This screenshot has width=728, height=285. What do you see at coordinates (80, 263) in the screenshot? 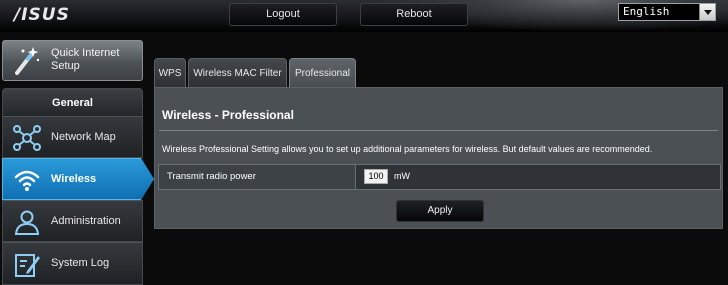
I see `sidebar-item-label: System Log` at bounding box center [80, 263].